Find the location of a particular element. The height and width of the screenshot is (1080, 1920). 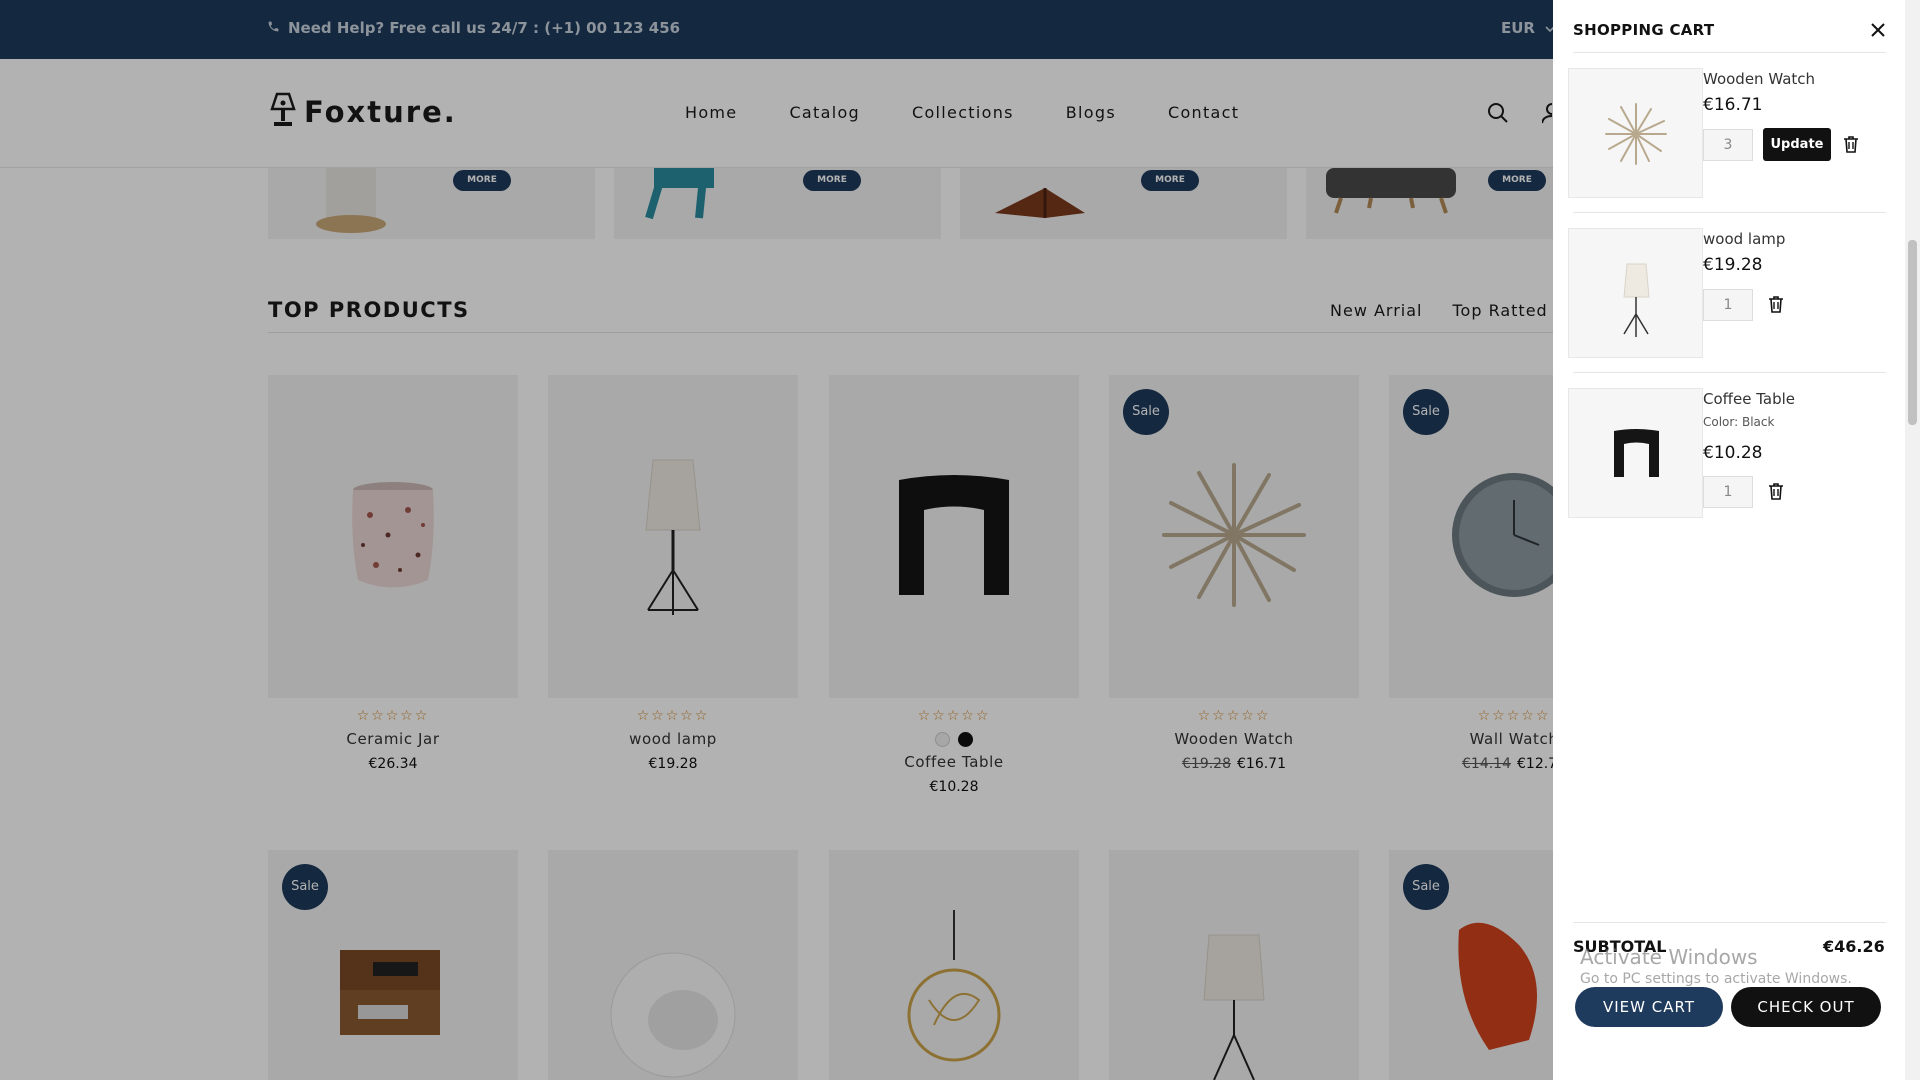

close-icon is located at coordinates (1878, 30).